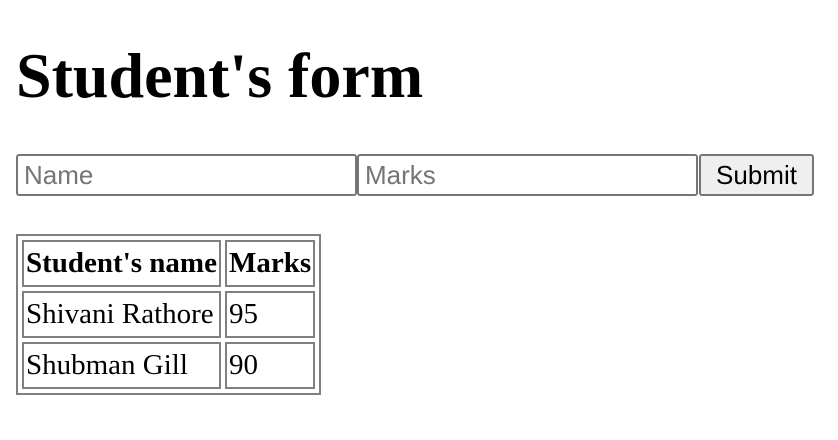 The image size is (838, 440). I want to click on name-input, so click(186, 175).